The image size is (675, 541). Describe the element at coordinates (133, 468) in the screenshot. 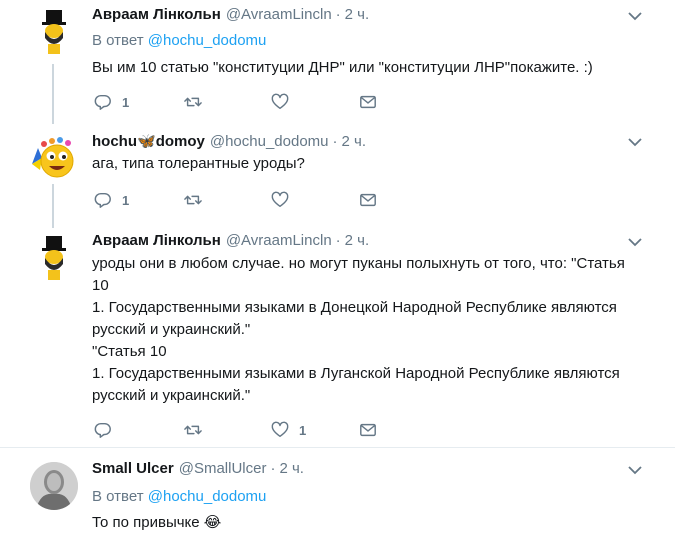

I see `author-name: Small Ulcer` at that location.